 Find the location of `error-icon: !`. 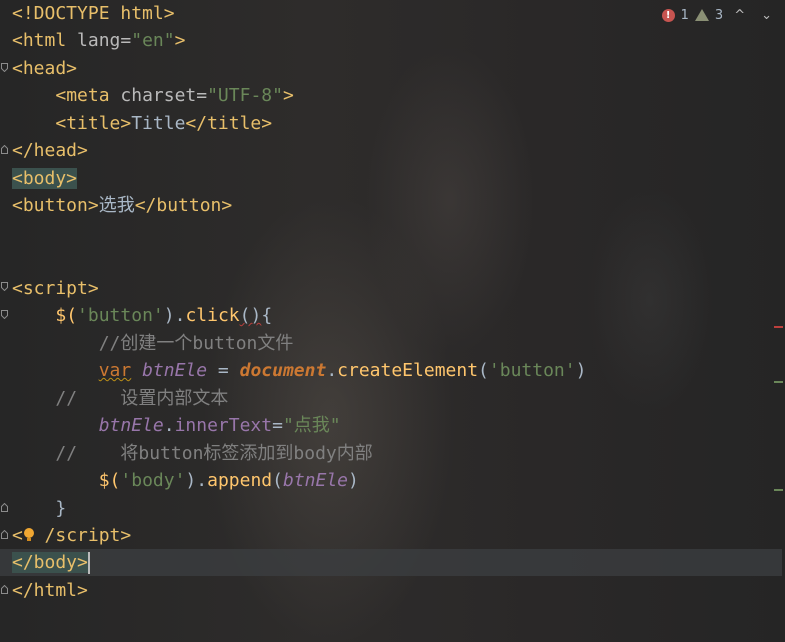

error-icon: ! is located at coordinates (668, 15).